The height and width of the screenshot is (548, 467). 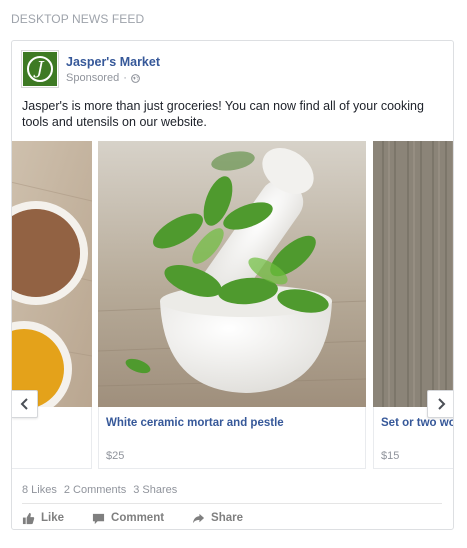 What do you see at coordinates (138, 518) in the screenshot?
I see `comment-label: Comment` at bounding box center [138, 518].